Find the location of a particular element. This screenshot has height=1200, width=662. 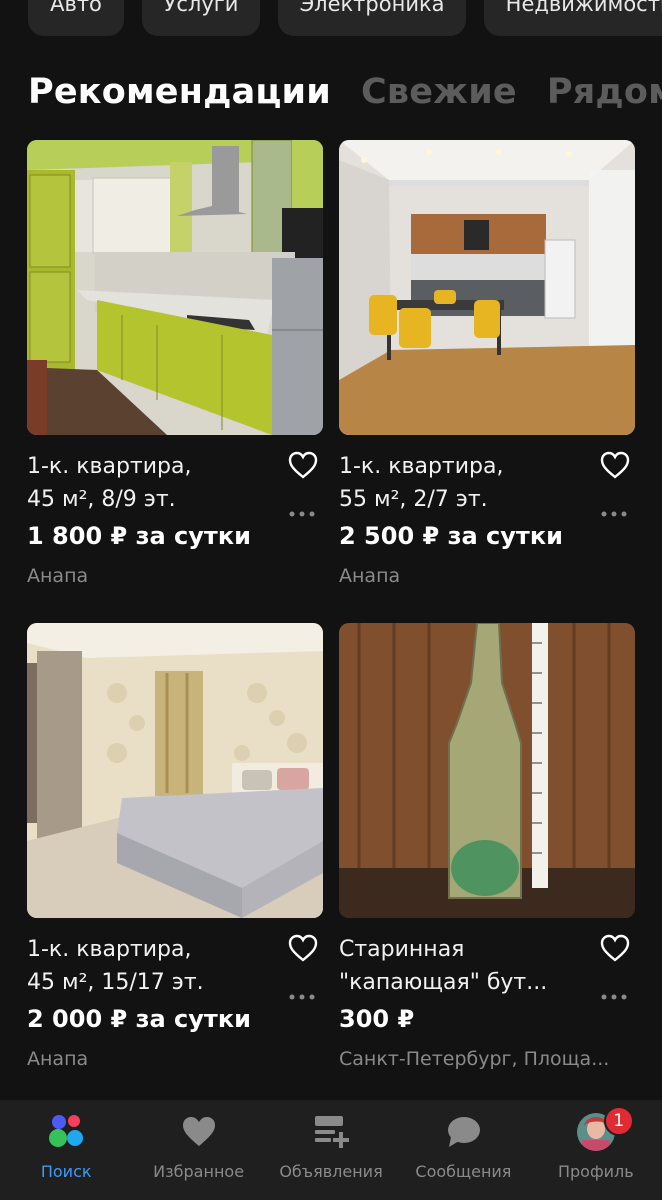

category-chips: Авто Услуги Электроника Недвижимость is located at coordinates (345, 18).